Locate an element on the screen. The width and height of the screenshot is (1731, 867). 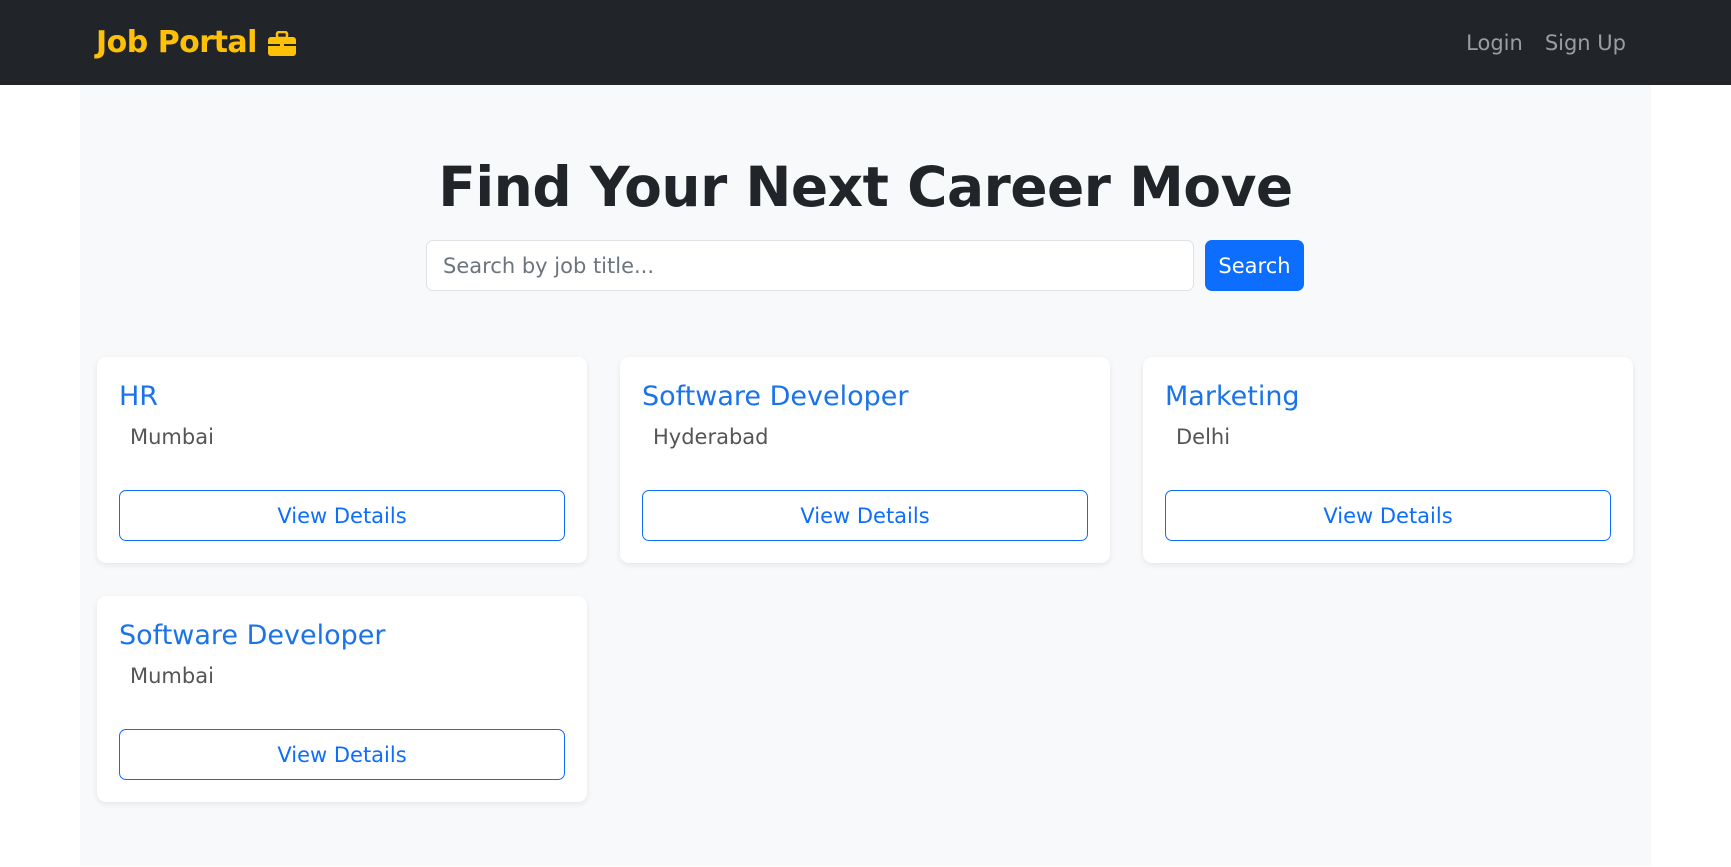
page-title: Find Your Next Career Move is located at coordinates (865, 187).